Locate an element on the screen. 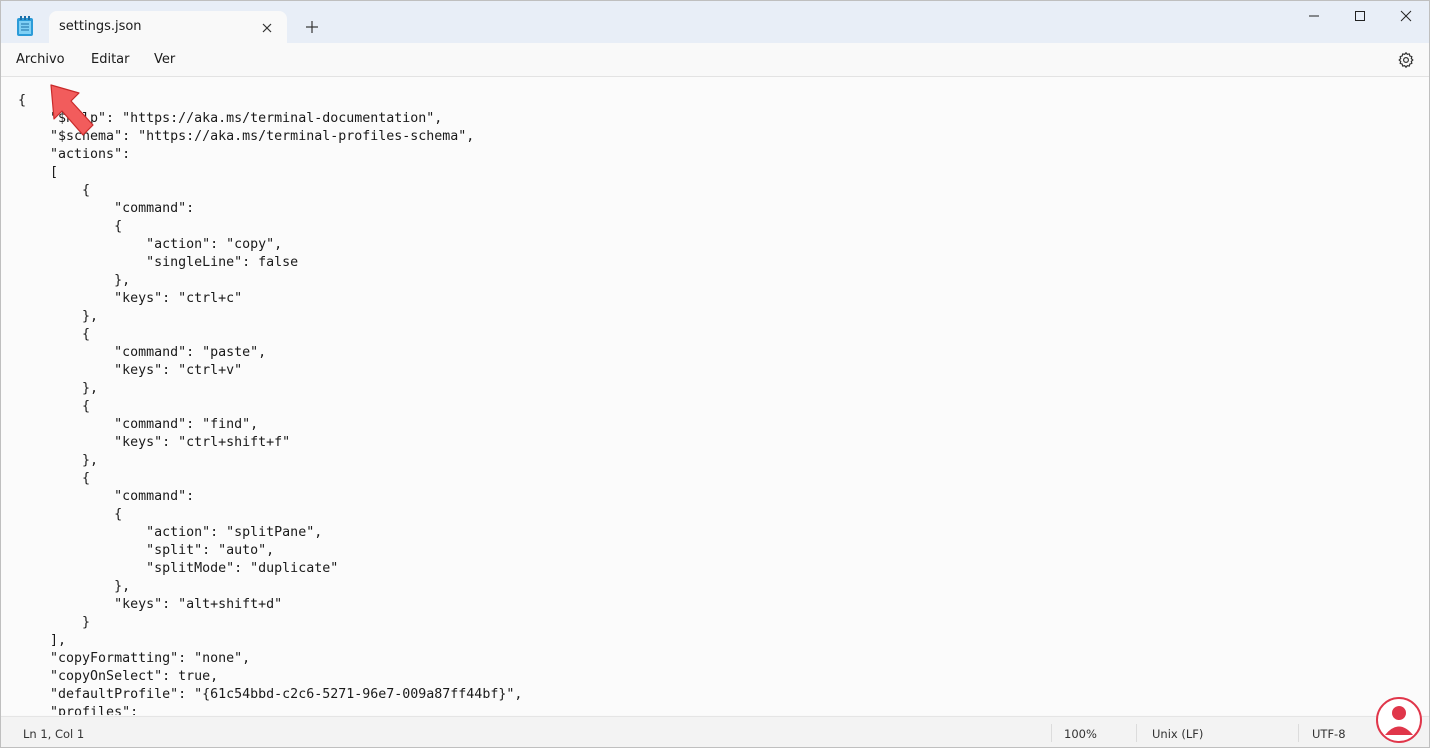  status-bar: Ln 1, Col 1 100% Unix (LF) UTF-8 is located at coordinates (715, 731).